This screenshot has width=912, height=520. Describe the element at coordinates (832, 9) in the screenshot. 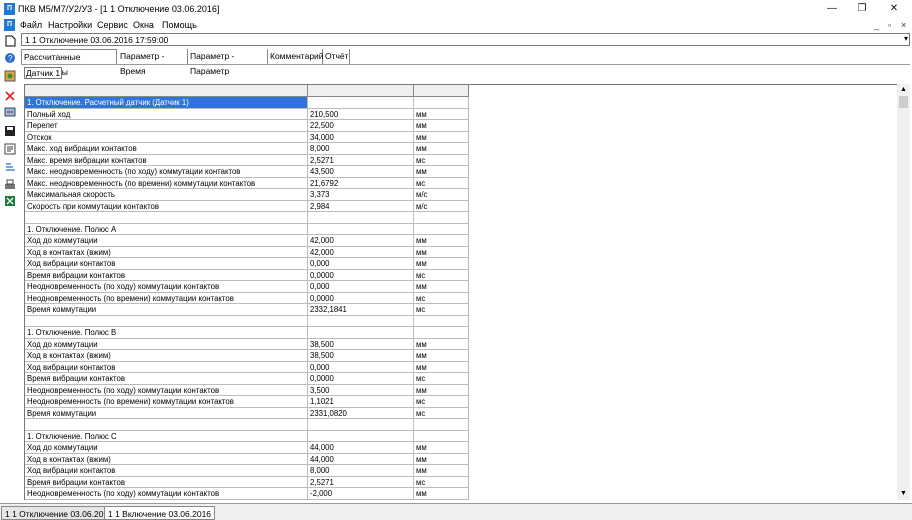

I see `minimize-button: —` at that location.